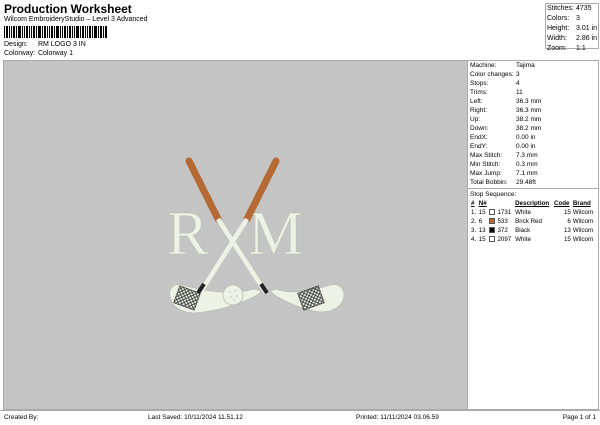 The image size is (600, 425). Describe the element at coordinates (518, 83) in the screenshot. I see `detail-value: 4` at that location.